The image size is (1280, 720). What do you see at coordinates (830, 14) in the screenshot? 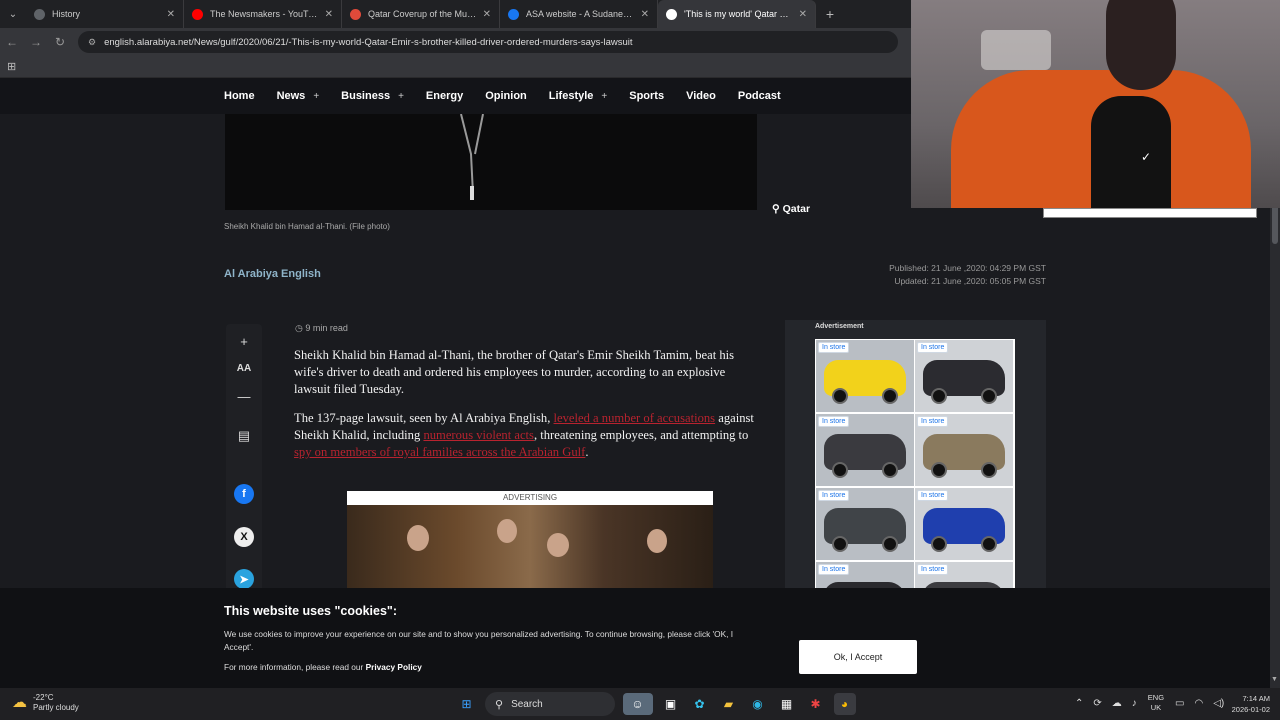
I see `new-tab-icon: +` at bounding box center [830, 14].